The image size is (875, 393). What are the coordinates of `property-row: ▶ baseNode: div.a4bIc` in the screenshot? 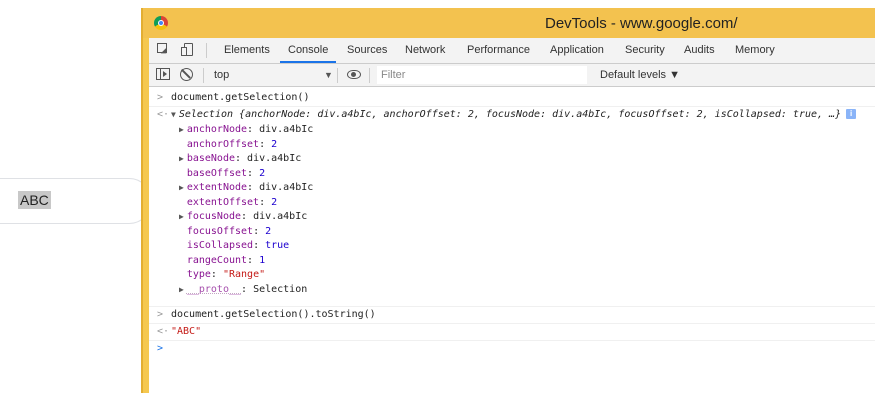 It's located at (512, 159).